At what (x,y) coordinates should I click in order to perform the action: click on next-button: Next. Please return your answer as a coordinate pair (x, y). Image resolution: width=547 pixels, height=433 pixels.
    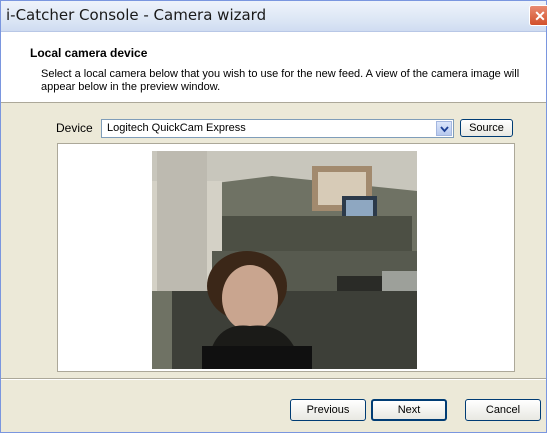
    Looking at the image, I should click on (409, 410).